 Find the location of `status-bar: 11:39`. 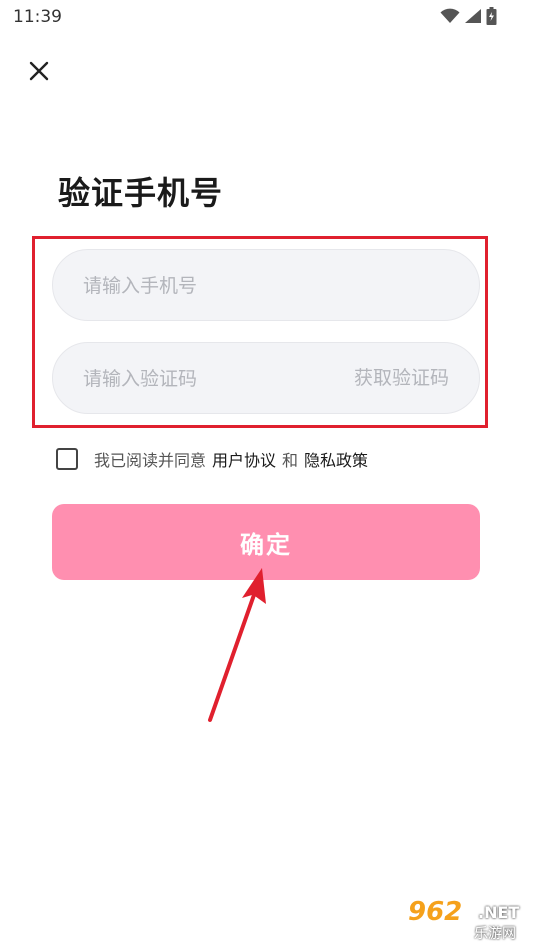

status-bar: 11:39 is located at coordinates (266, 17).